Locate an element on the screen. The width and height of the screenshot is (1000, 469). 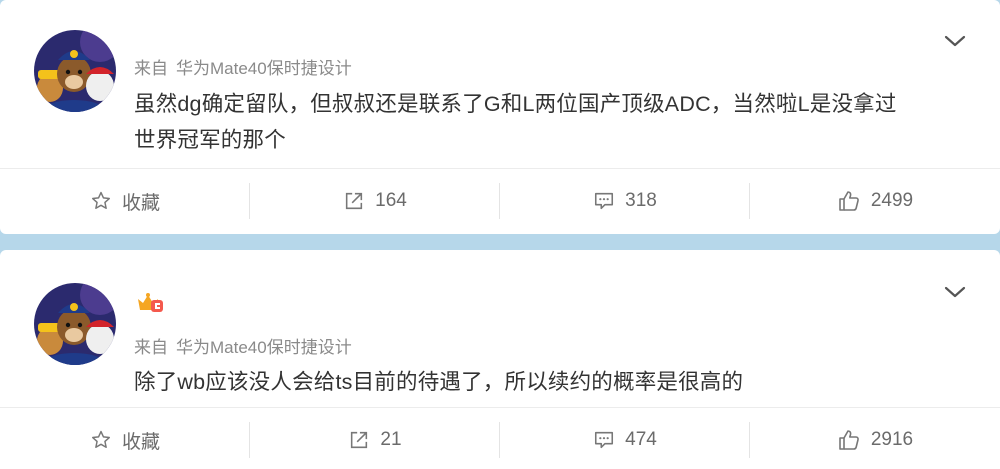
post-content: 除了wb应该没人会给ts目前的待遇了，所以续约的概率是很高的 is located at coordinates (549, 382).